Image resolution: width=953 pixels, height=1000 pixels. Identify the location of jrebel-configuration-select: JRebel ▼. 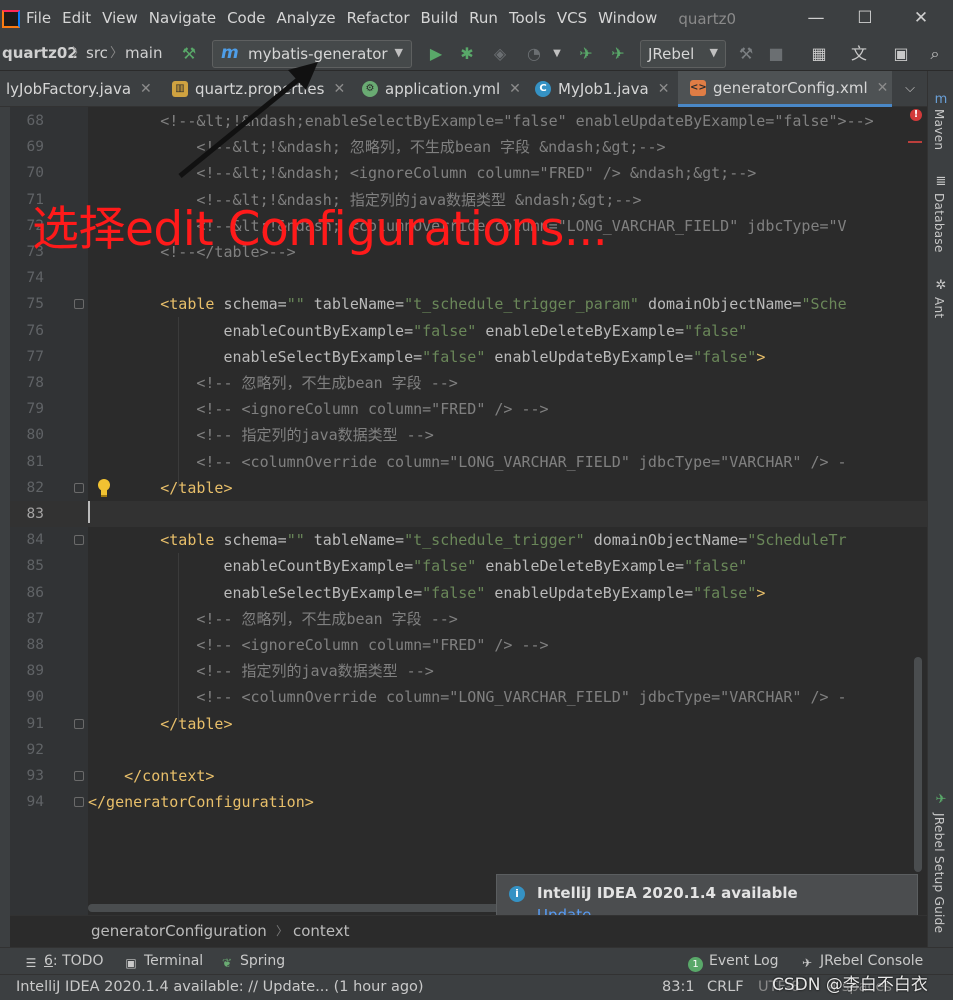
(683, 54).